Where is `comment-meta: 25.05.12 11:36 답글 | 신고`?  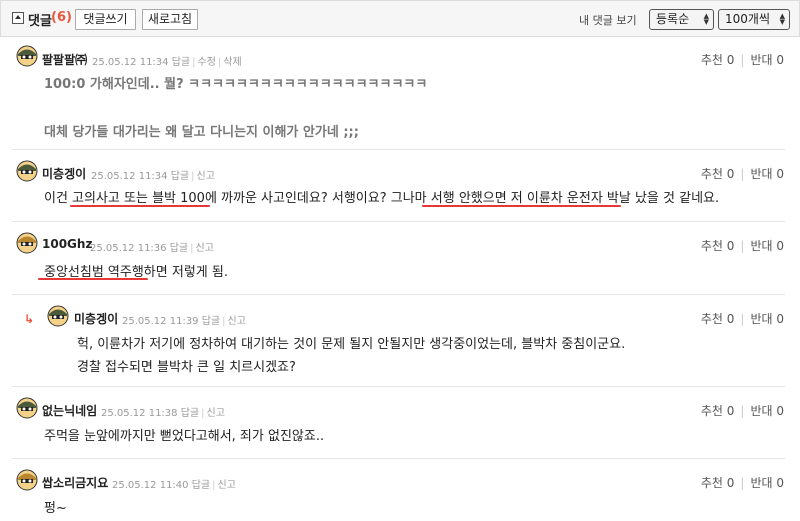
comment-meta: 25.05.12 11:36 답글 | 신고 is located at coordinates (152, 248).